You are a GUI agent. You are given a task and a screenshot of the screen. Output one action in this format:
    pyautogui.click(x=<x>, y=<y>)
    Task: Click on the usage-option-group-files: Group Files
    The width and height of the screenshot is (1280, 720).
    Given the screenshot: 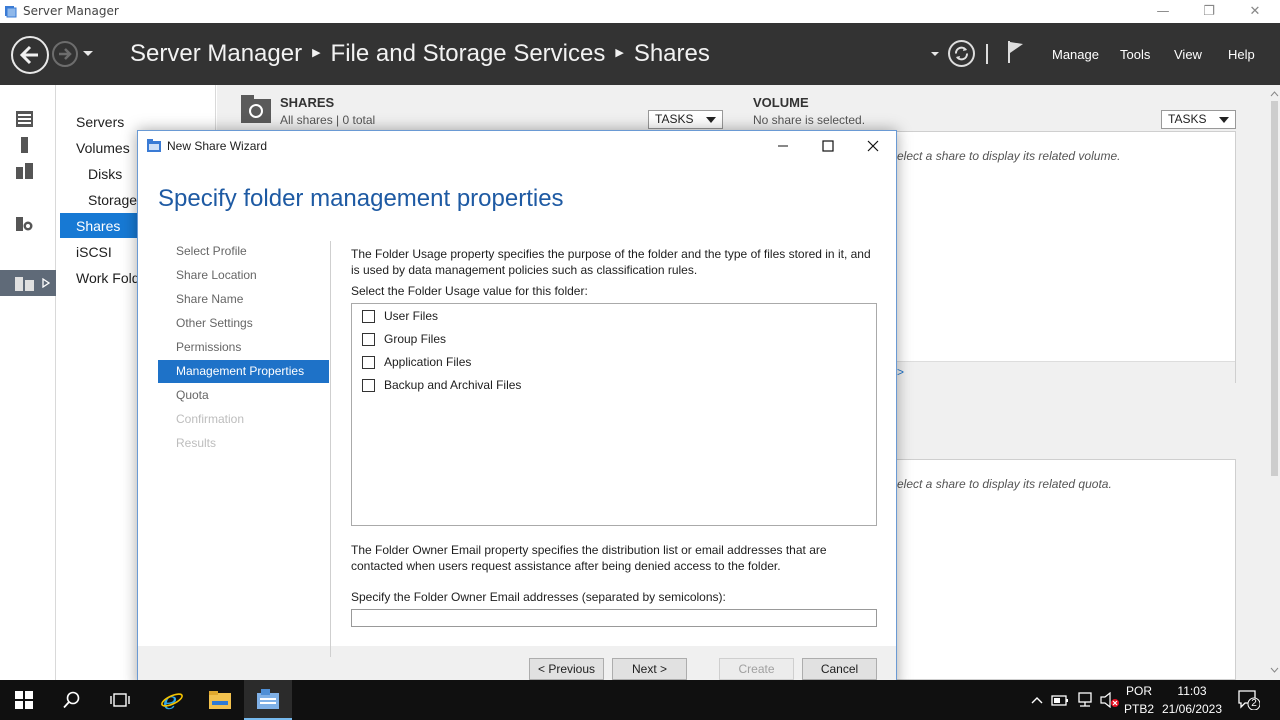 What is the action you would take?
    pyautogui.click(x=404, y=339)
    